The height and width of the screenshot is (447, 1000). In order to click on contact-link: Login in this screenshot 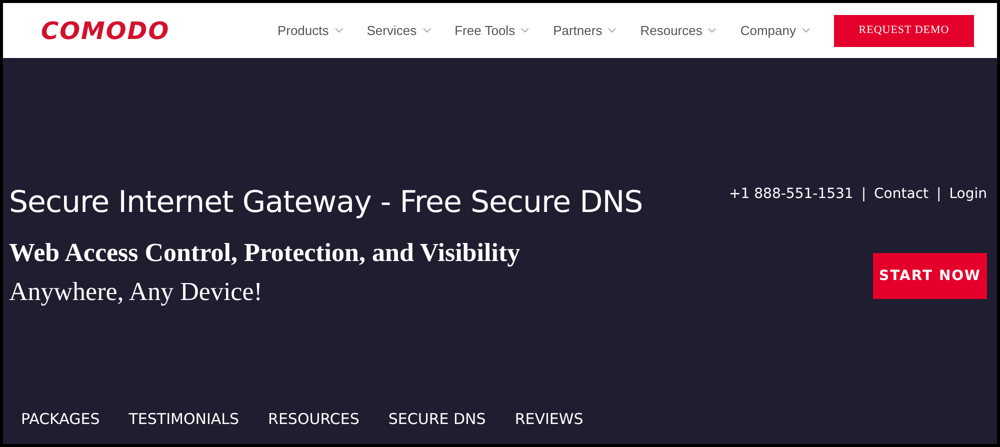, I will do `click(968, 194)`.